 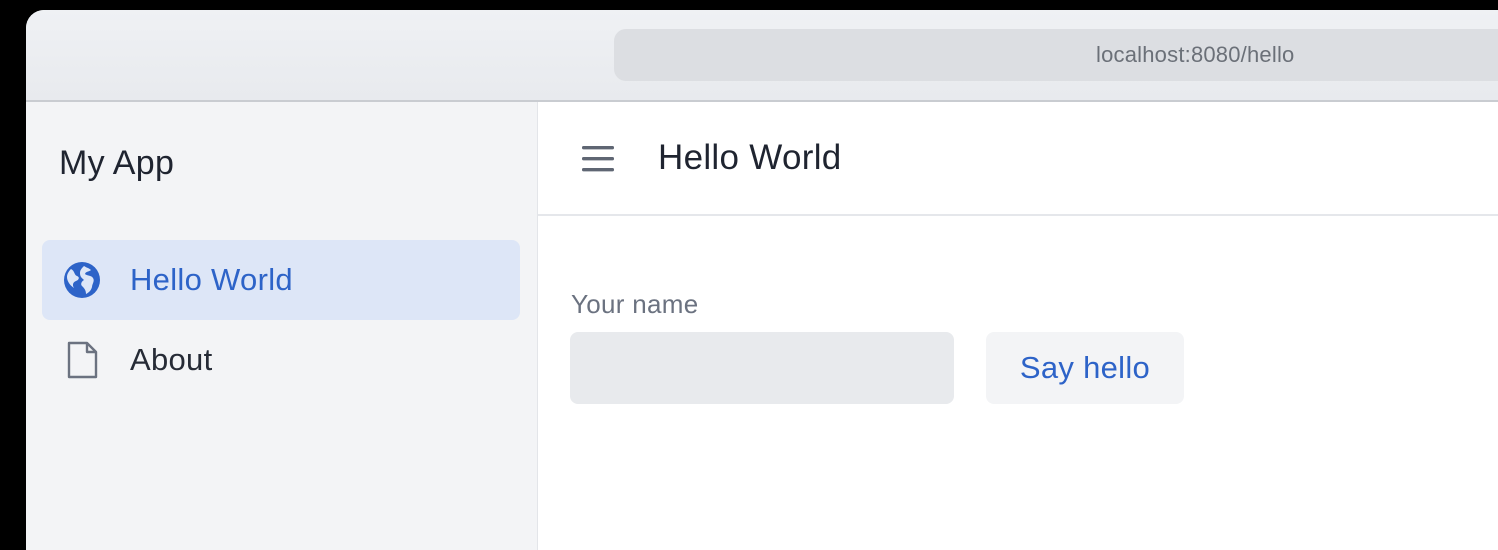 What do you see at coordinates (171, 359) in the screenshot?
I see `sidebar-item-label: About` at bounding box center [171, 359].